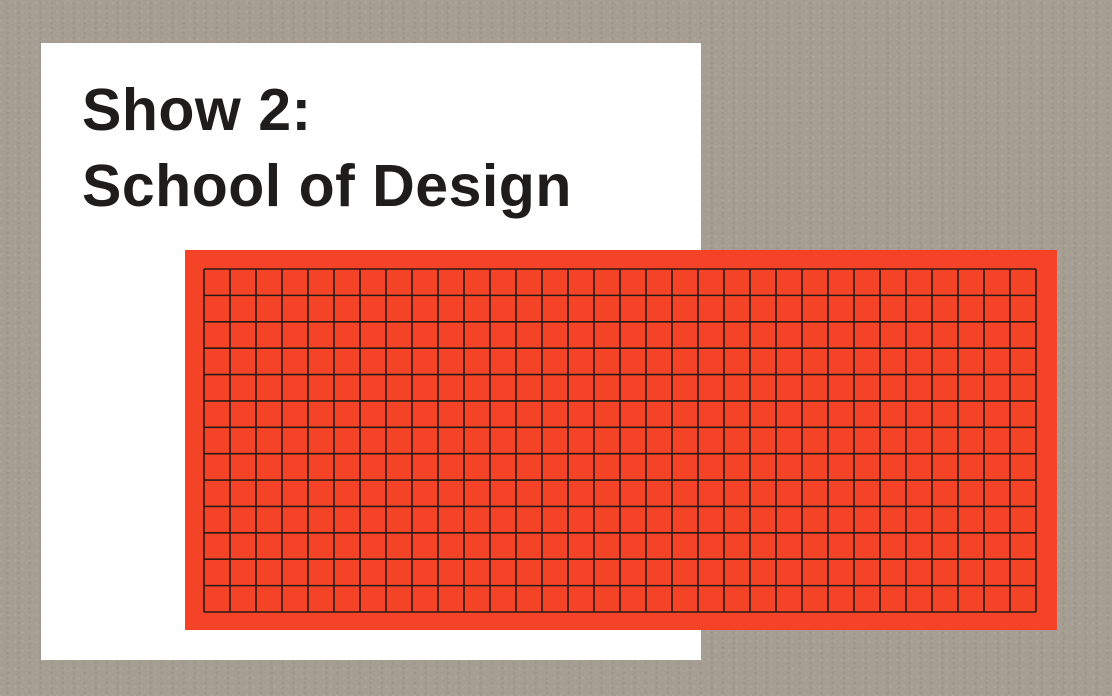 This screenshot has height=696, width=1112. What do you see at coordinates (197, 110) in the screenshot?
I see `title-line-1: Show 2:` at bounding box center [197, 110].